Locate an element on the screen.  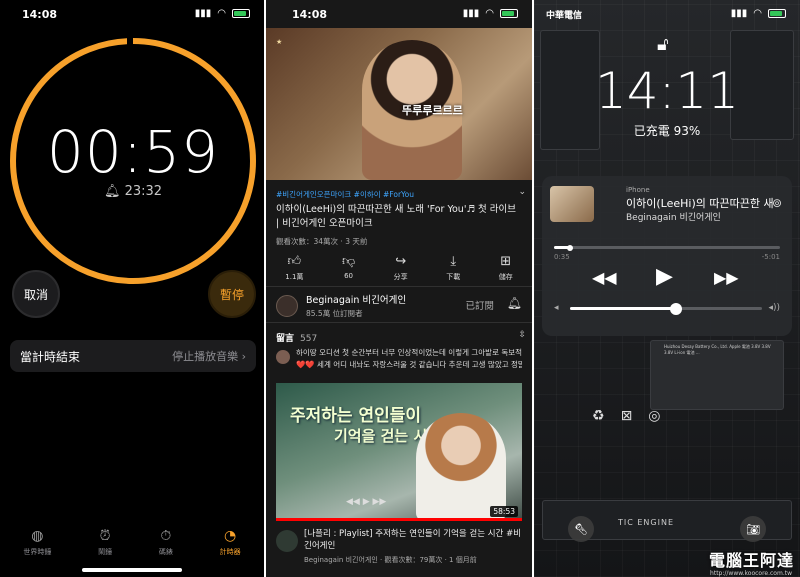
divider is located at coordinates (399, 286).